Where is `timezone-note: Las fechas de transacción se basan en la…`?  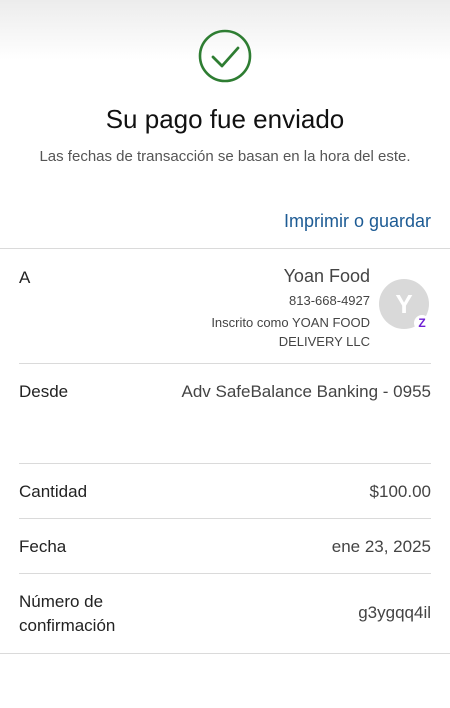 timezone-note: Las fechas de transacción se basan en la… is located at coordinates (225, 156).